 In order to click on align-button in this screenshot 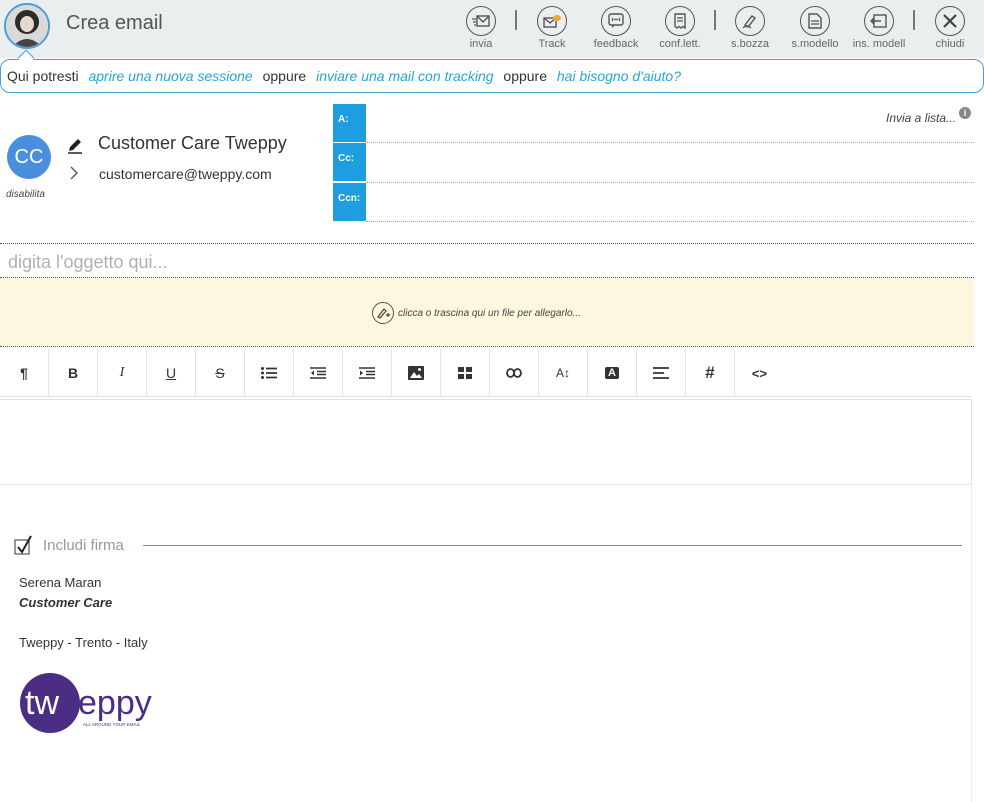, I will do `click(661, 373)`.